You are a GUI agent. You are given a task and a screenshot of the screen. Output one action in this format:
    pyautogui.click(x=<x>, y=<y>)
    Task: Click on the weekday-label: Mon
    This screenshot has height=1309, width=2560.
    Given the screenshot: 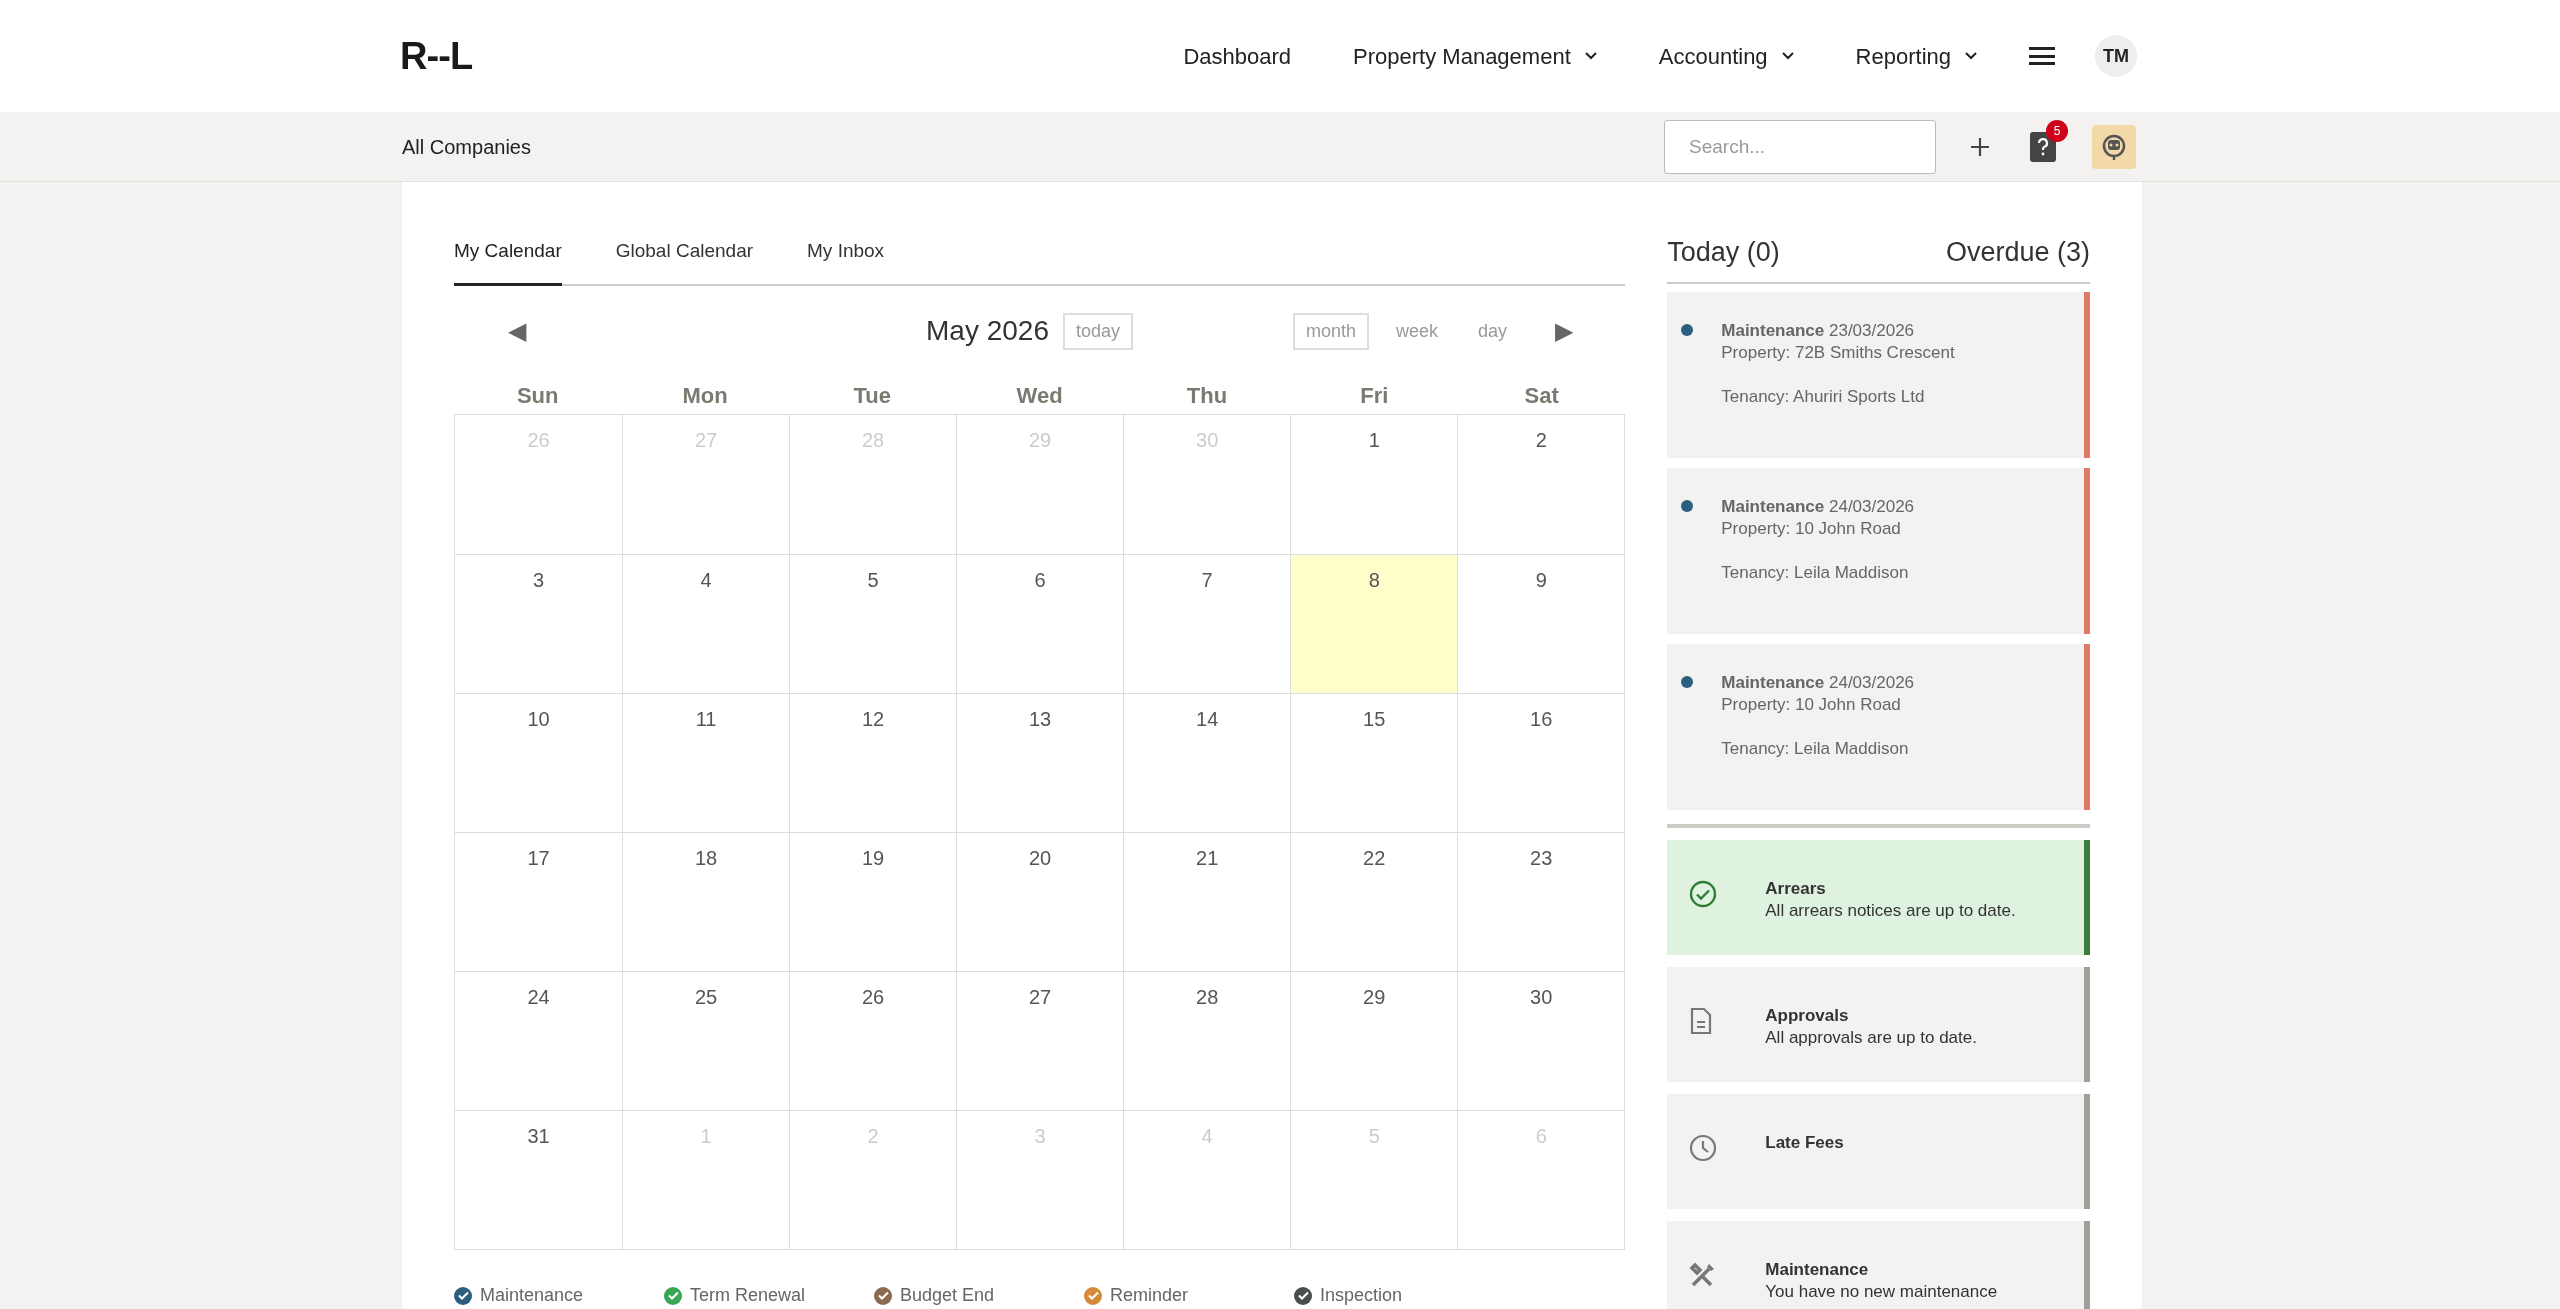 What is the action you would take?
    pyautogui.click(x=705, y=395)
    